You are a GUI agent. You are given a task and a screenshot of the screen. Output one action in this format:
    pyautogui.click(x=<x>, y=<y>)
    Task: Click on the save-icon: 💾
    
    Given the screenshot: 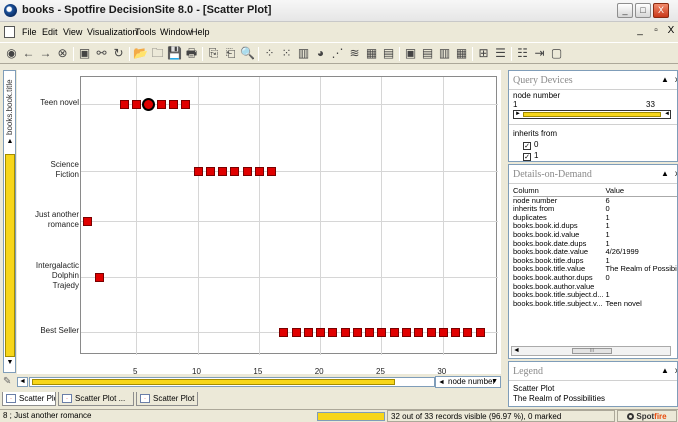 What is the action you would take?
    pyautogui.click(x=174, y=53)
    